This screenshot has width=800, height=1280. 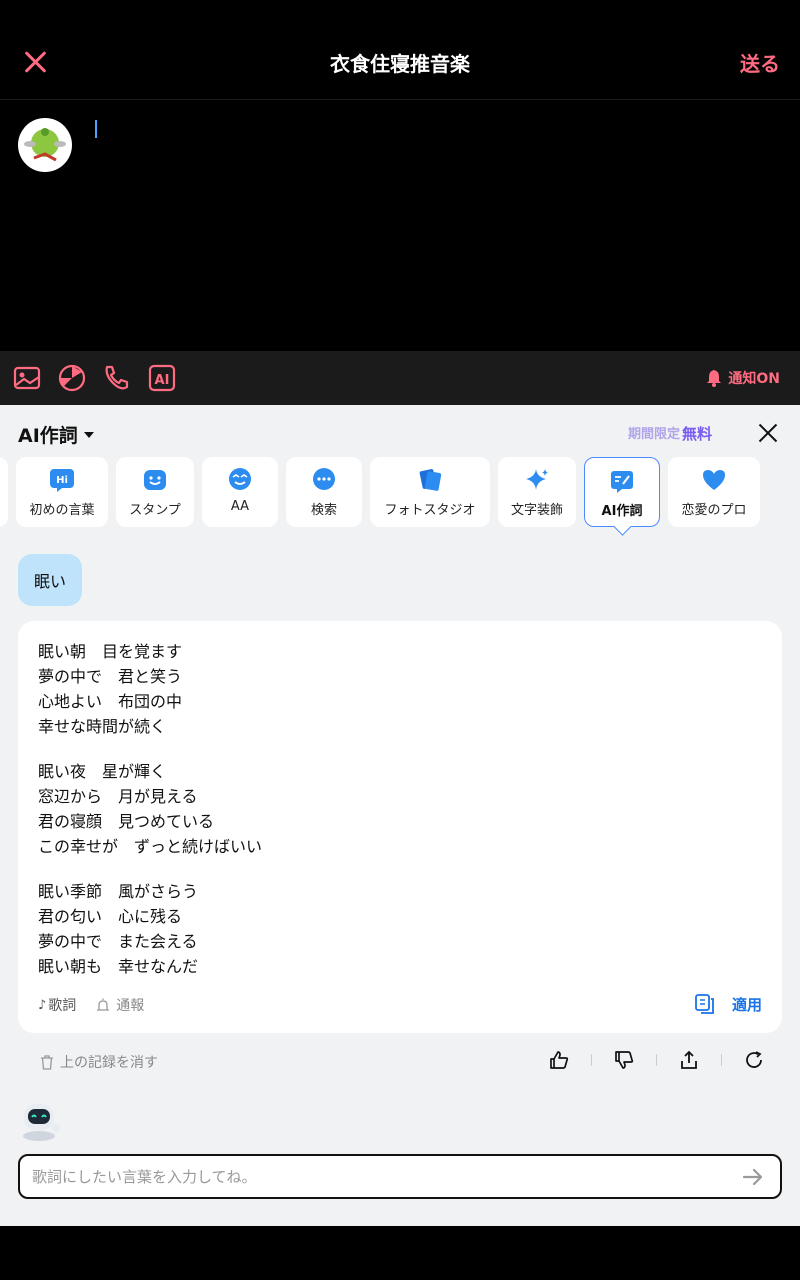 What do you see at coordinates (622, 511) in the screenshot?
I see `tool-label: AI作詞` at bounding box center [622, 511].